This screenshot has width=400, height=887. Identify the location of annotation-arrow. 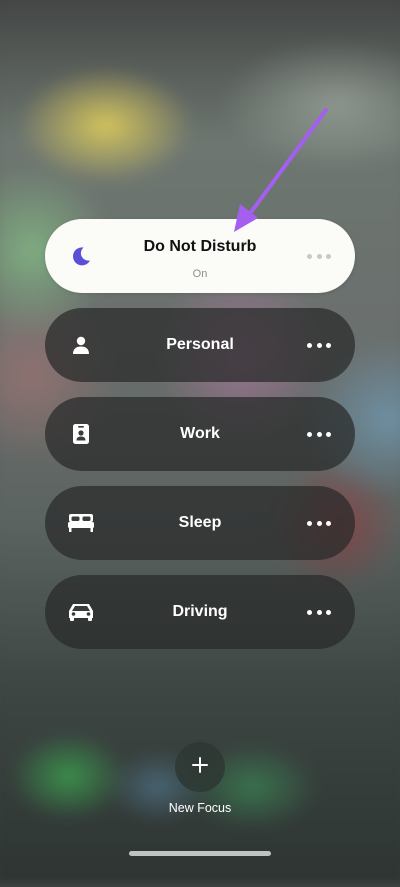
(281, 170).